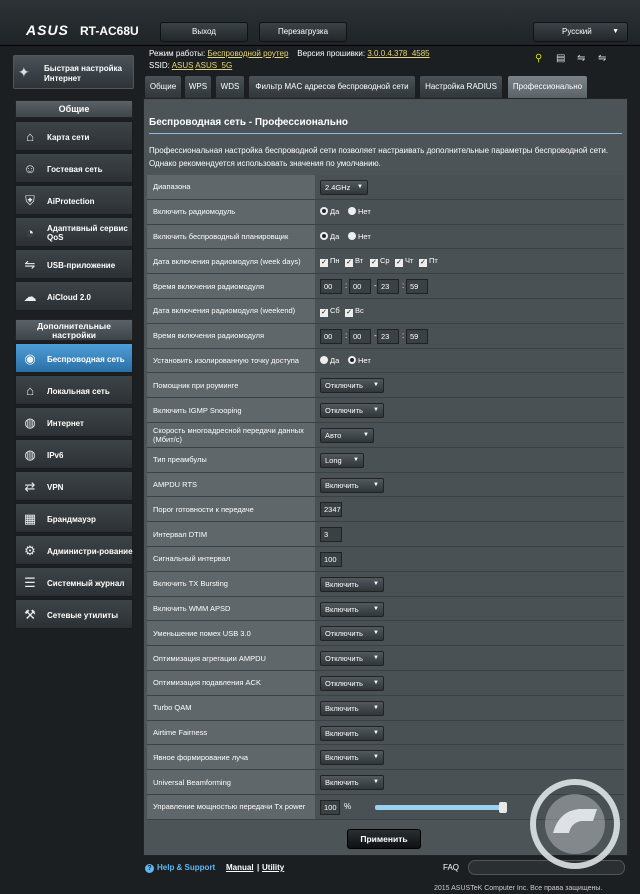 The width and height of the screenshot is (640, 894). I want to click on weekday-checkbox: ✓ Пн, so click(330, 262).